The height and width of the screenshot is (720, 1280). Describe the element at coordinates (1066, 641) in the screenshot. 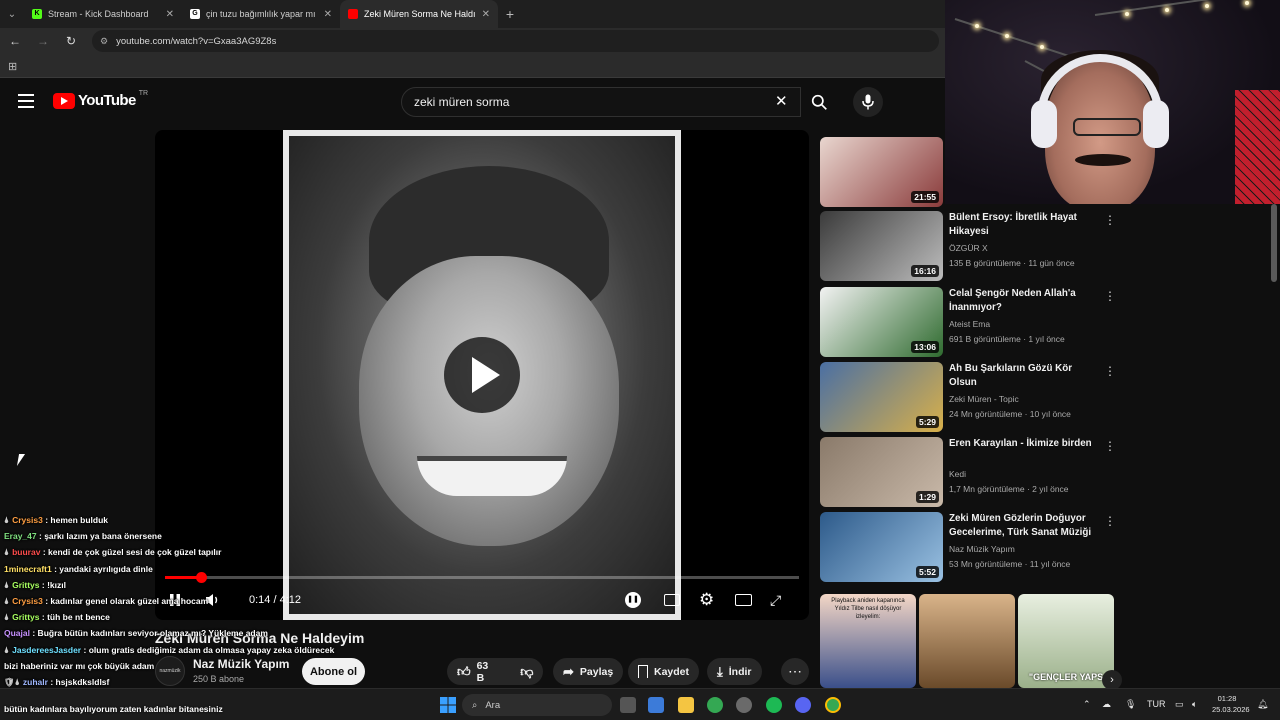

I see `short-video: "GENÇLER YAPS` at that location.